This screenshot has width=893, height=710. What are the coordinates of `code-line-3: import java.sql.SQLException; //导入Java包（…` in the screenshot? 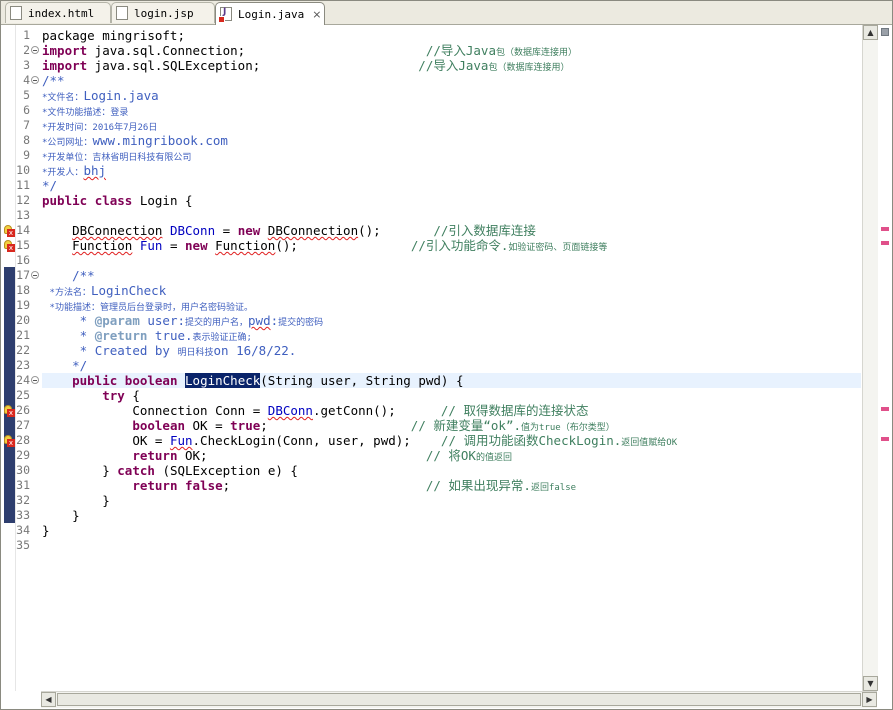 It's located at (306, 65).